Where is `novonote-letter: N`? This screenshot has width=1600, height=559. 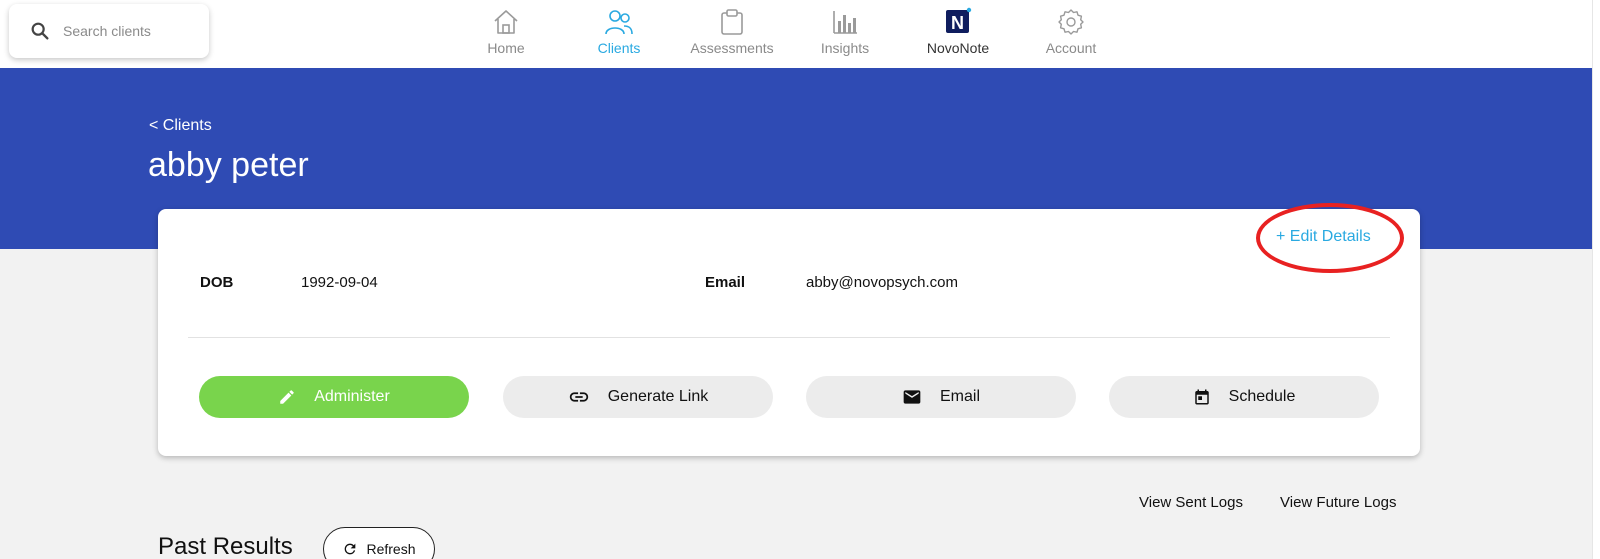
novonote-letter: N is located at coordinates (957, 23).